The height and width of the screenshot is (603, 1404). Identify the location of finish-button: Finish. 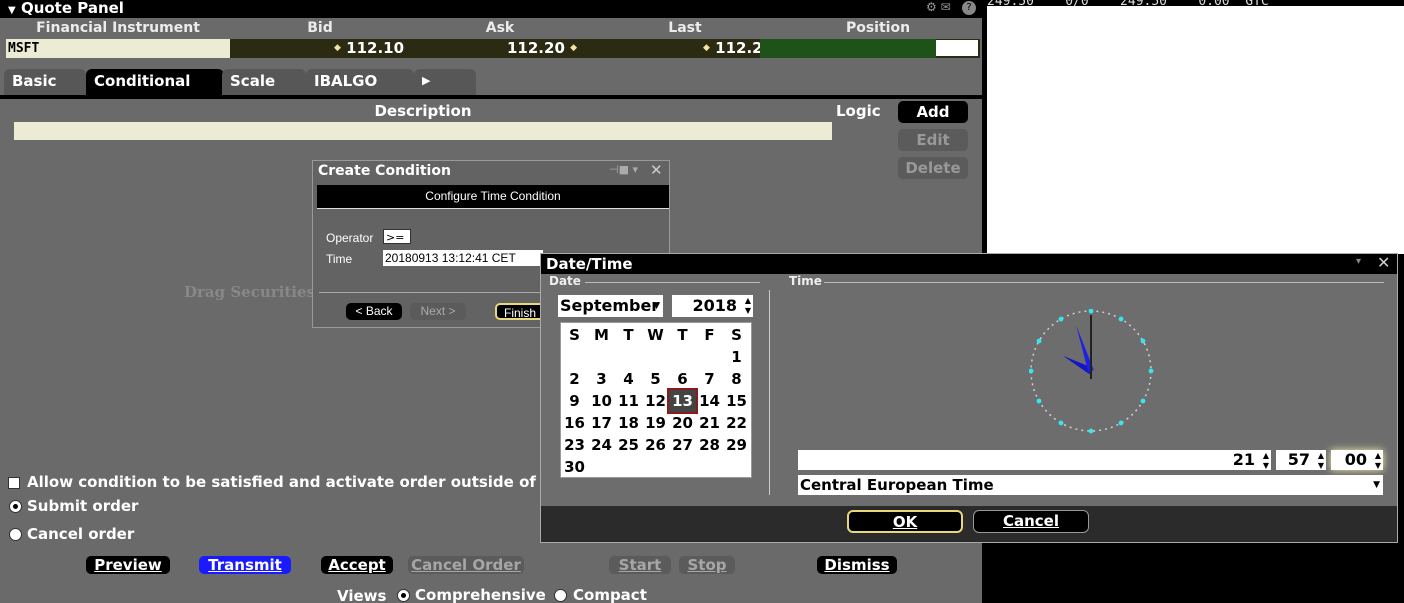
(520, 311).